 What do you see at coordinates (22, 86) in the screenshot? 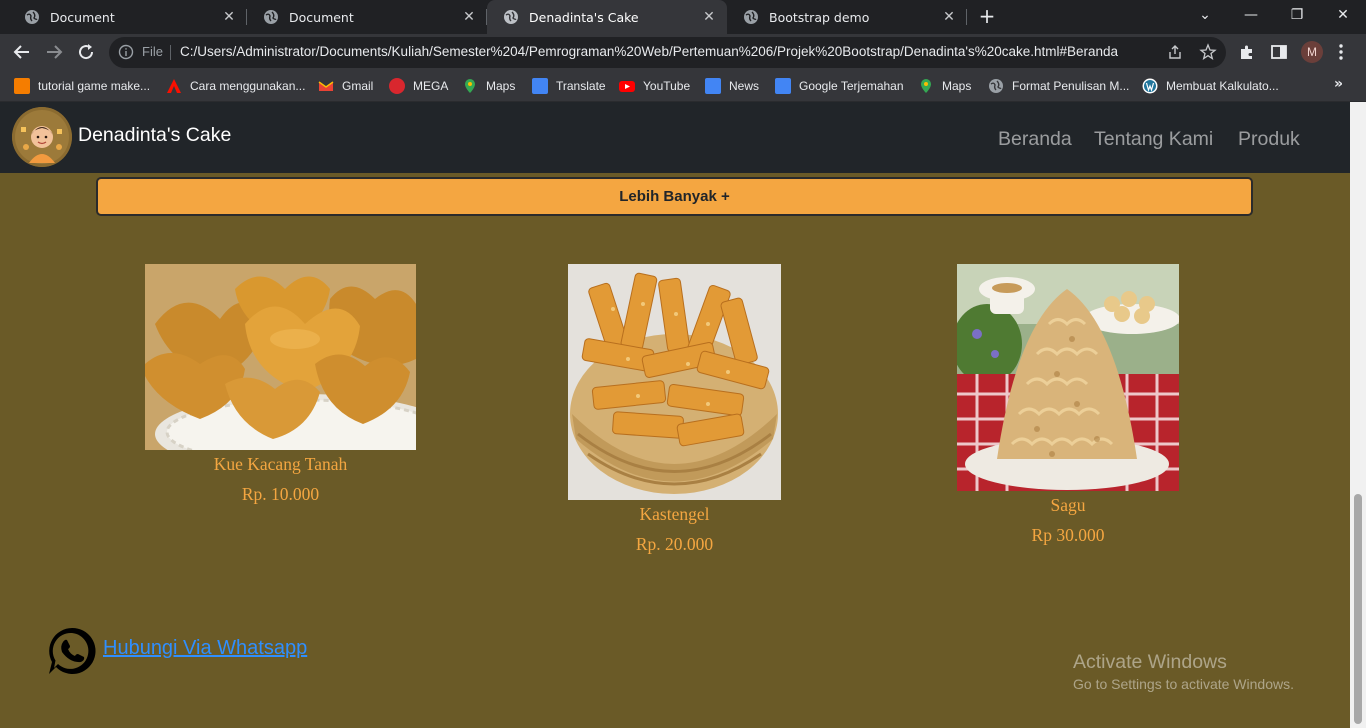
I see `blogger-icon` at bounding box center [22, 86].